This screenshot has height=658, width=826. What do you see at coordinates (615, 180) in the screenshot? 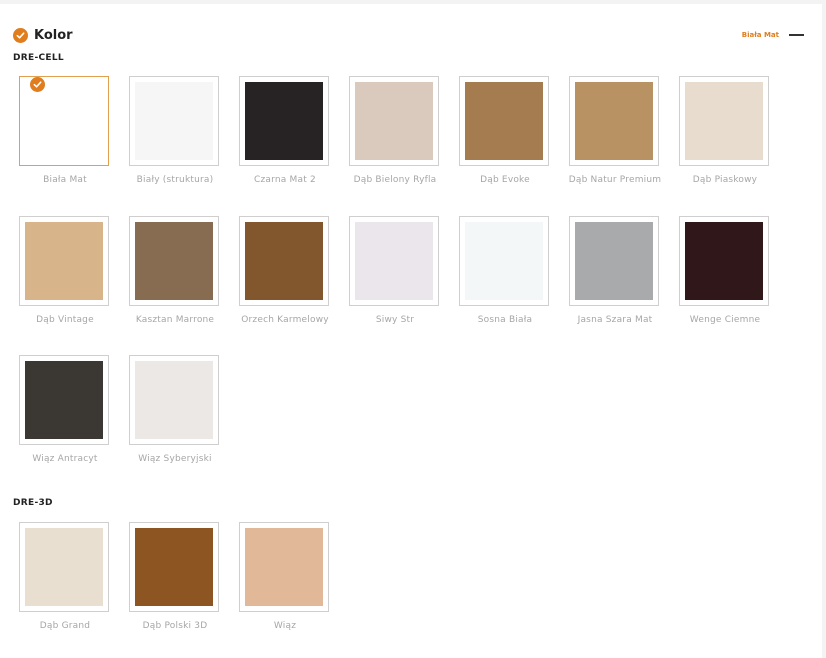
I see `swatch-label: Dąb Natur Premium` at bounding box center [615, 180].